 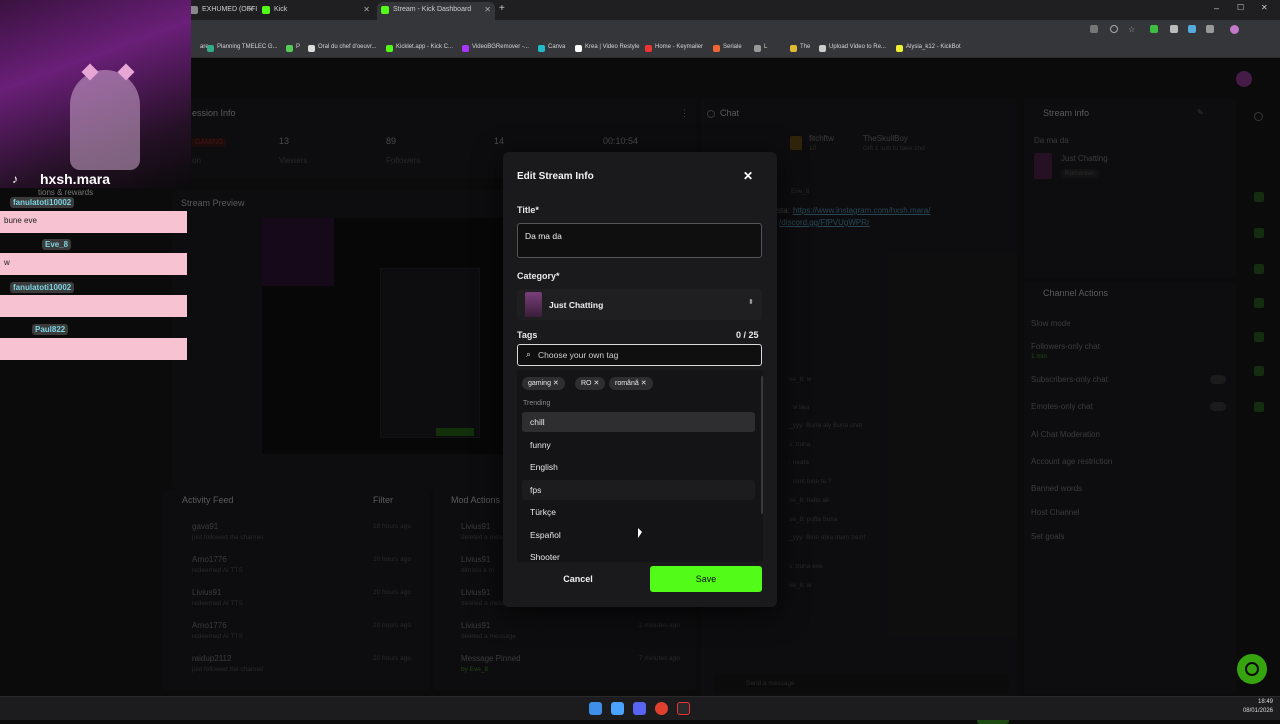 I want to click on bookmark: P, so click(x=293, y=48).